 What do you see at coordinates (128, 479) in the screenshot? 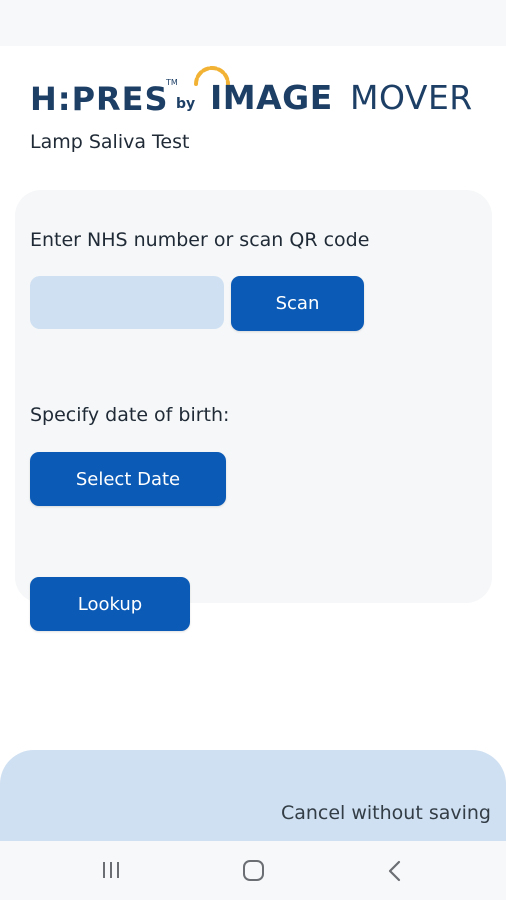
I see `select-date-button: Select Date` at bounding box center [128, 479].